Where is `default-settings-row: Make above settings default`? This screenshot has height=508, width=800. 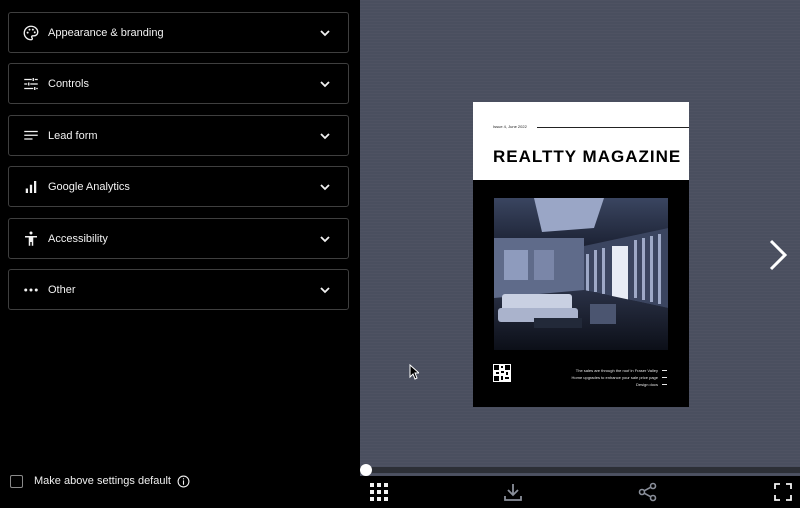 default-settings-row: Make above settings default is located at coordinates (100, 481).